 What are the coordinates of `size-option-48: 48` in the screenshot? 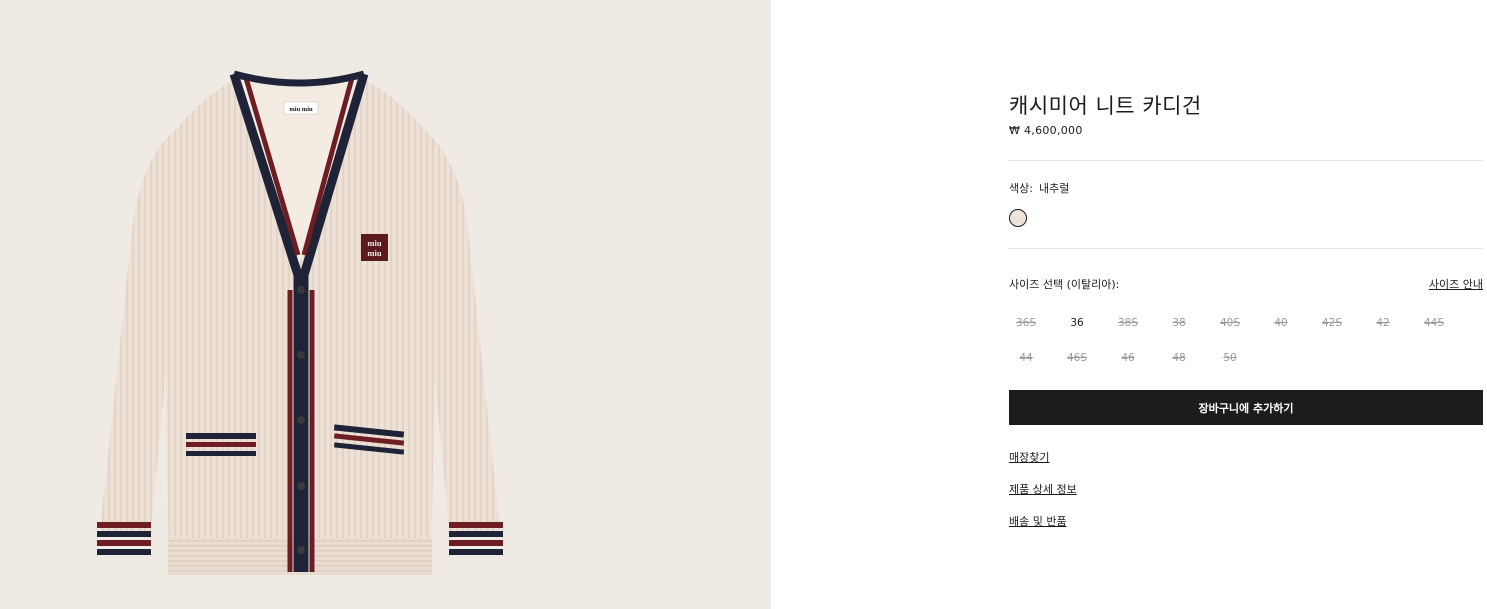 It's located at (1179, 358).